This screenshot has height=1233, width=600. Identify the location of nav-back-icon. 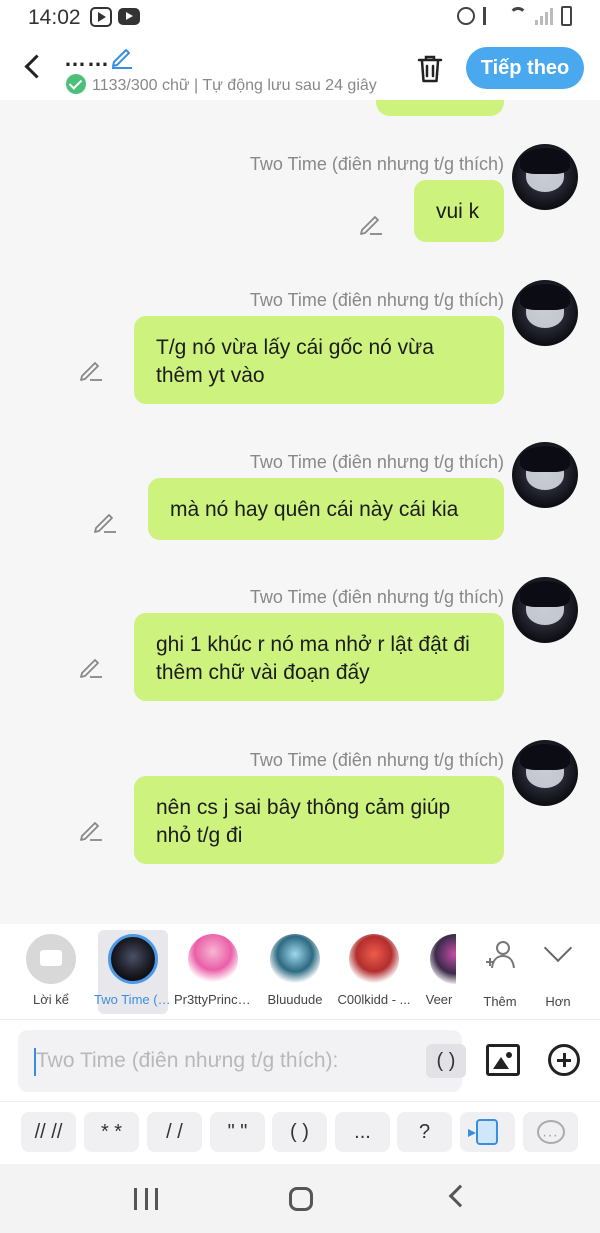
(460, 1196).